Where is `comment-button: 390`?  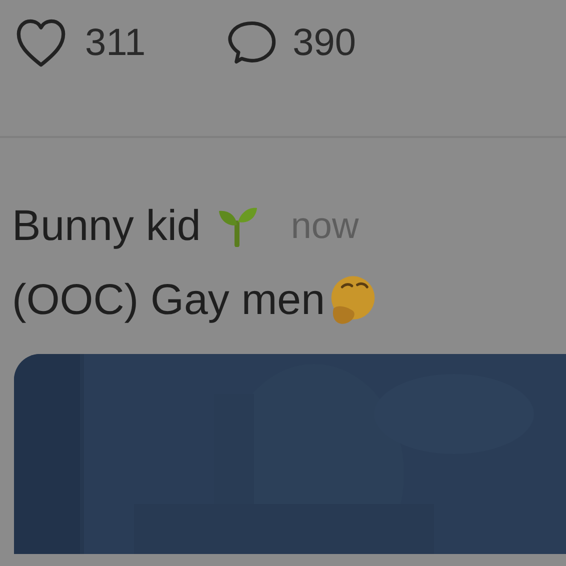
comment-button: 390 is located at coordinates (291, 43).